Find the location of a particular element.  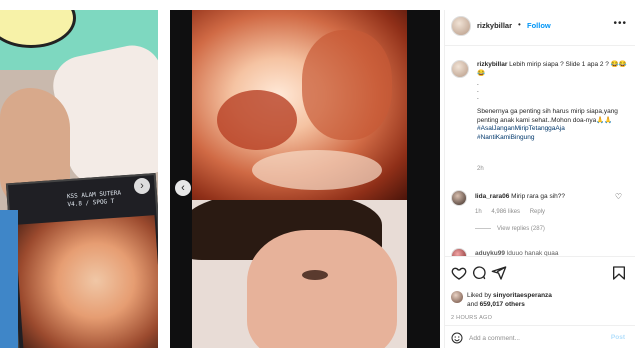

comment-time: 1h is located at coordinates (478, 212).